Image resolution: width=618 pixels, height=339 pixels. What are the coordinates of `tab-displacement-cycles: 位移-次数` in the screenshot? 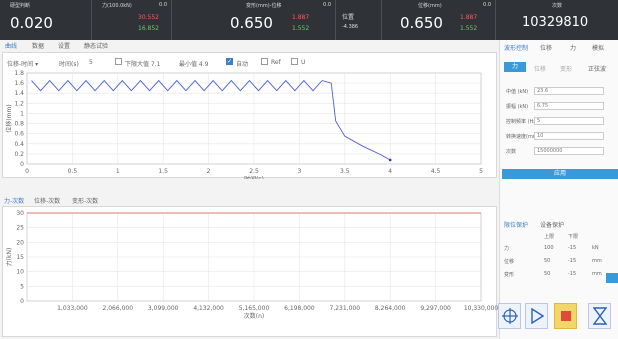 It's located at (47, 200).